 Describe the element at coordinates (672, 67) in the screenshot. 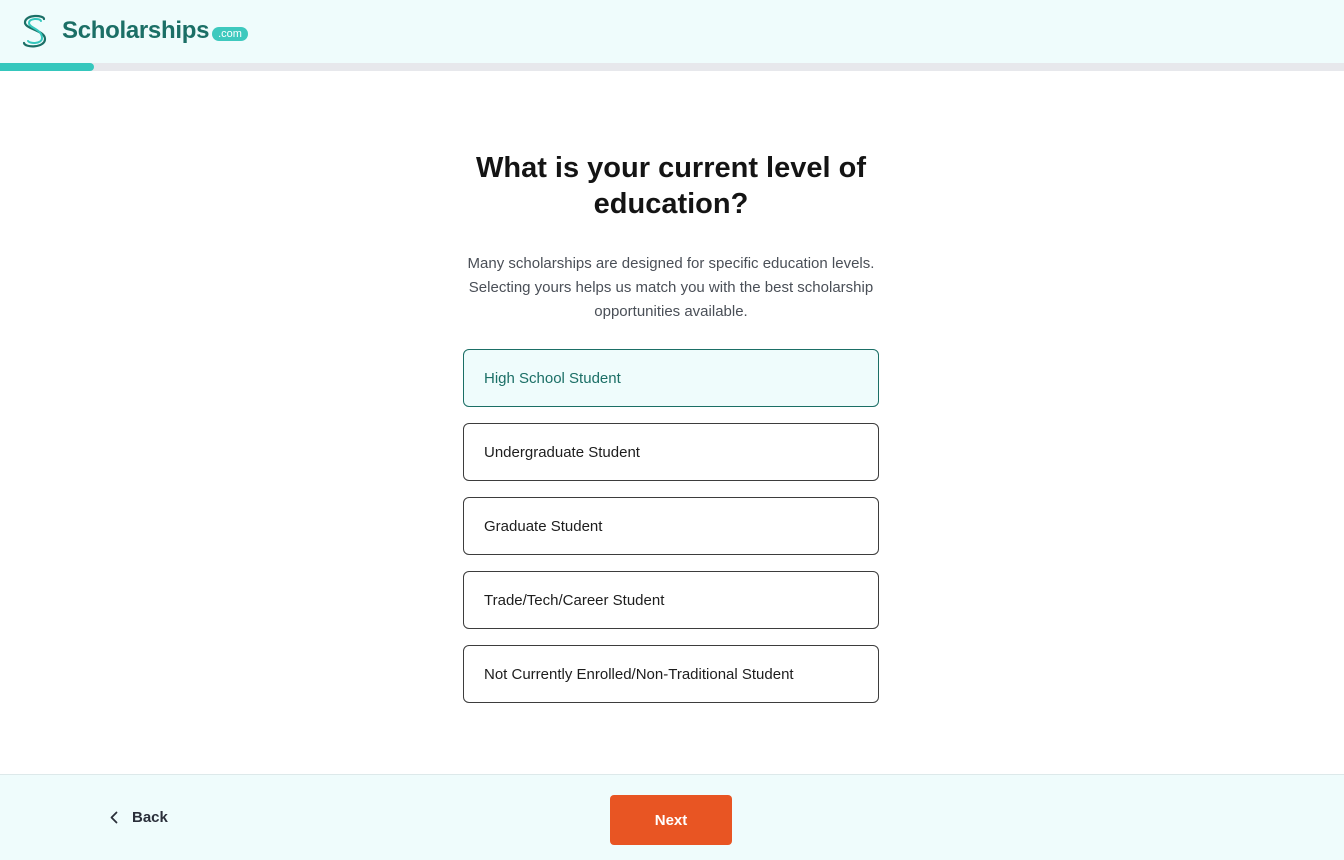

I see `progress-bar` at that location.